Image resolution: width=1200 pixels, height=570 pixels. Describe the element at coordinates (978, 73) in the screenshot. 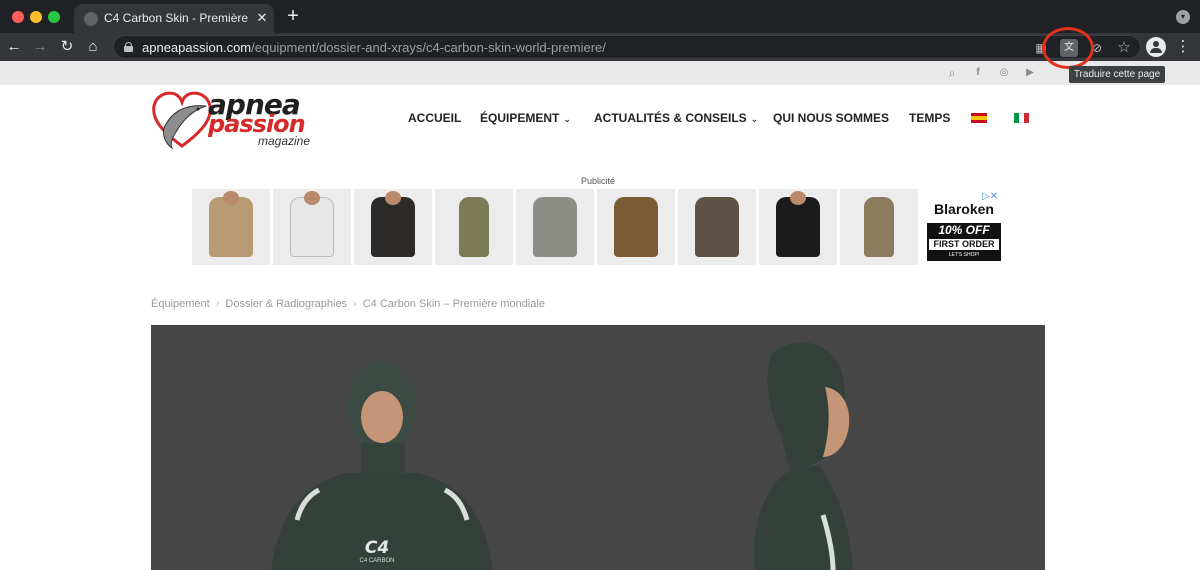

I see `facebook-icon: f` at that location.